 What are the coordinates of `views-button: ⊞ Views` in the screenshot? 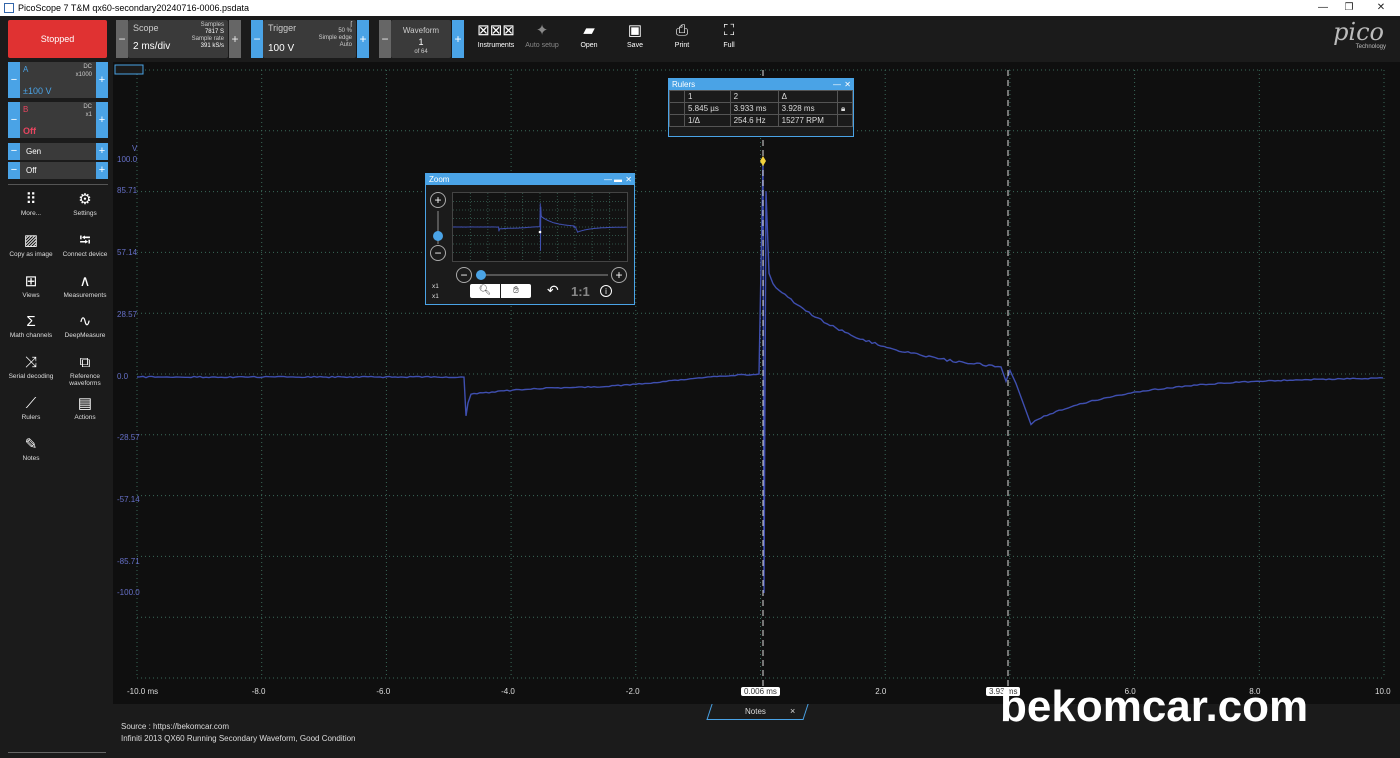 It's located at (31, 285).